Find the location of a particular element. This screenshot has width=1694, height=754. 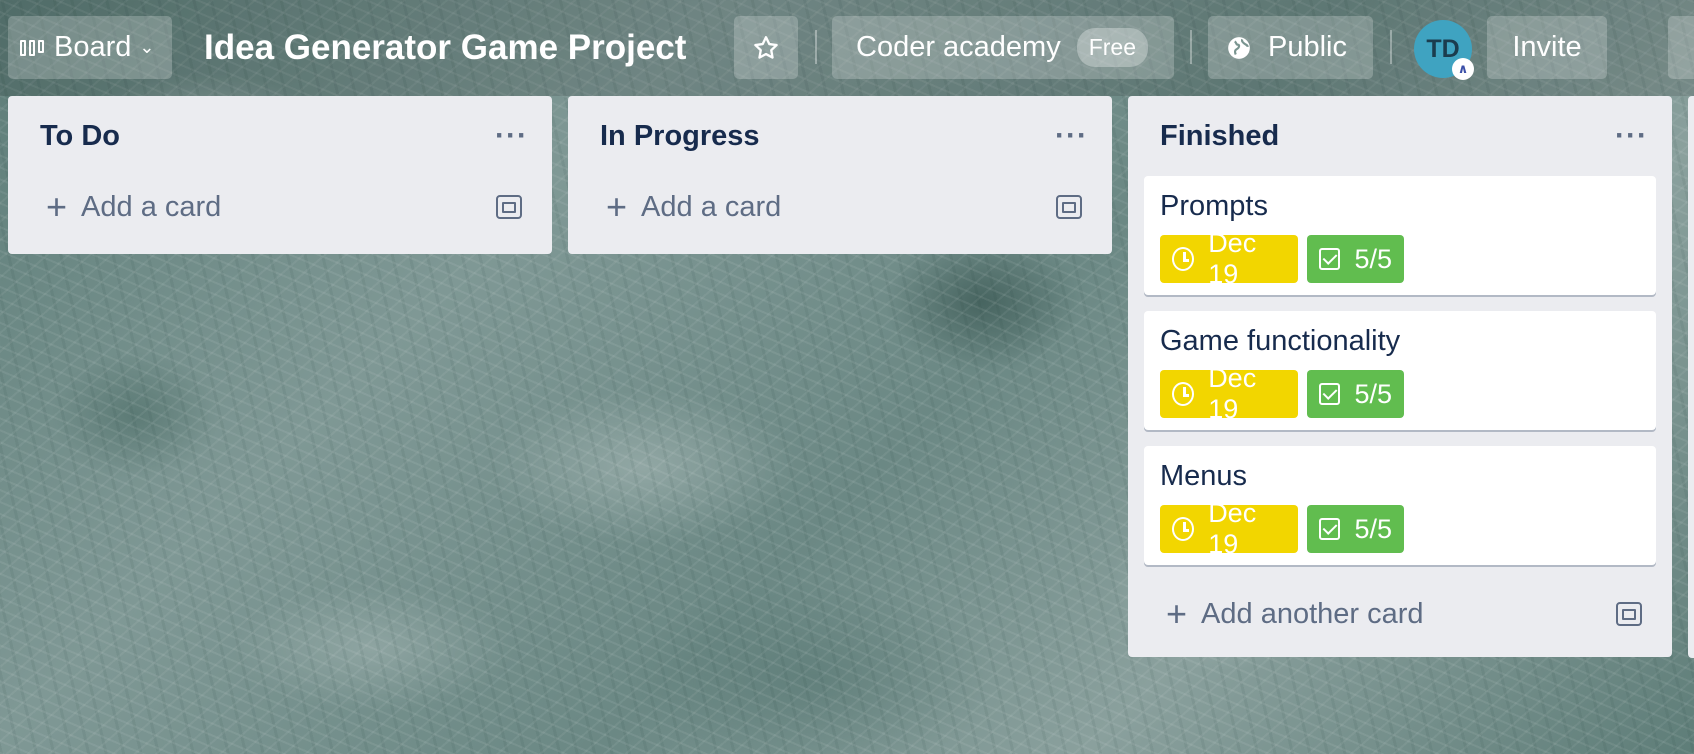

invite-label: Invite is located at coordinates (1547, 47).